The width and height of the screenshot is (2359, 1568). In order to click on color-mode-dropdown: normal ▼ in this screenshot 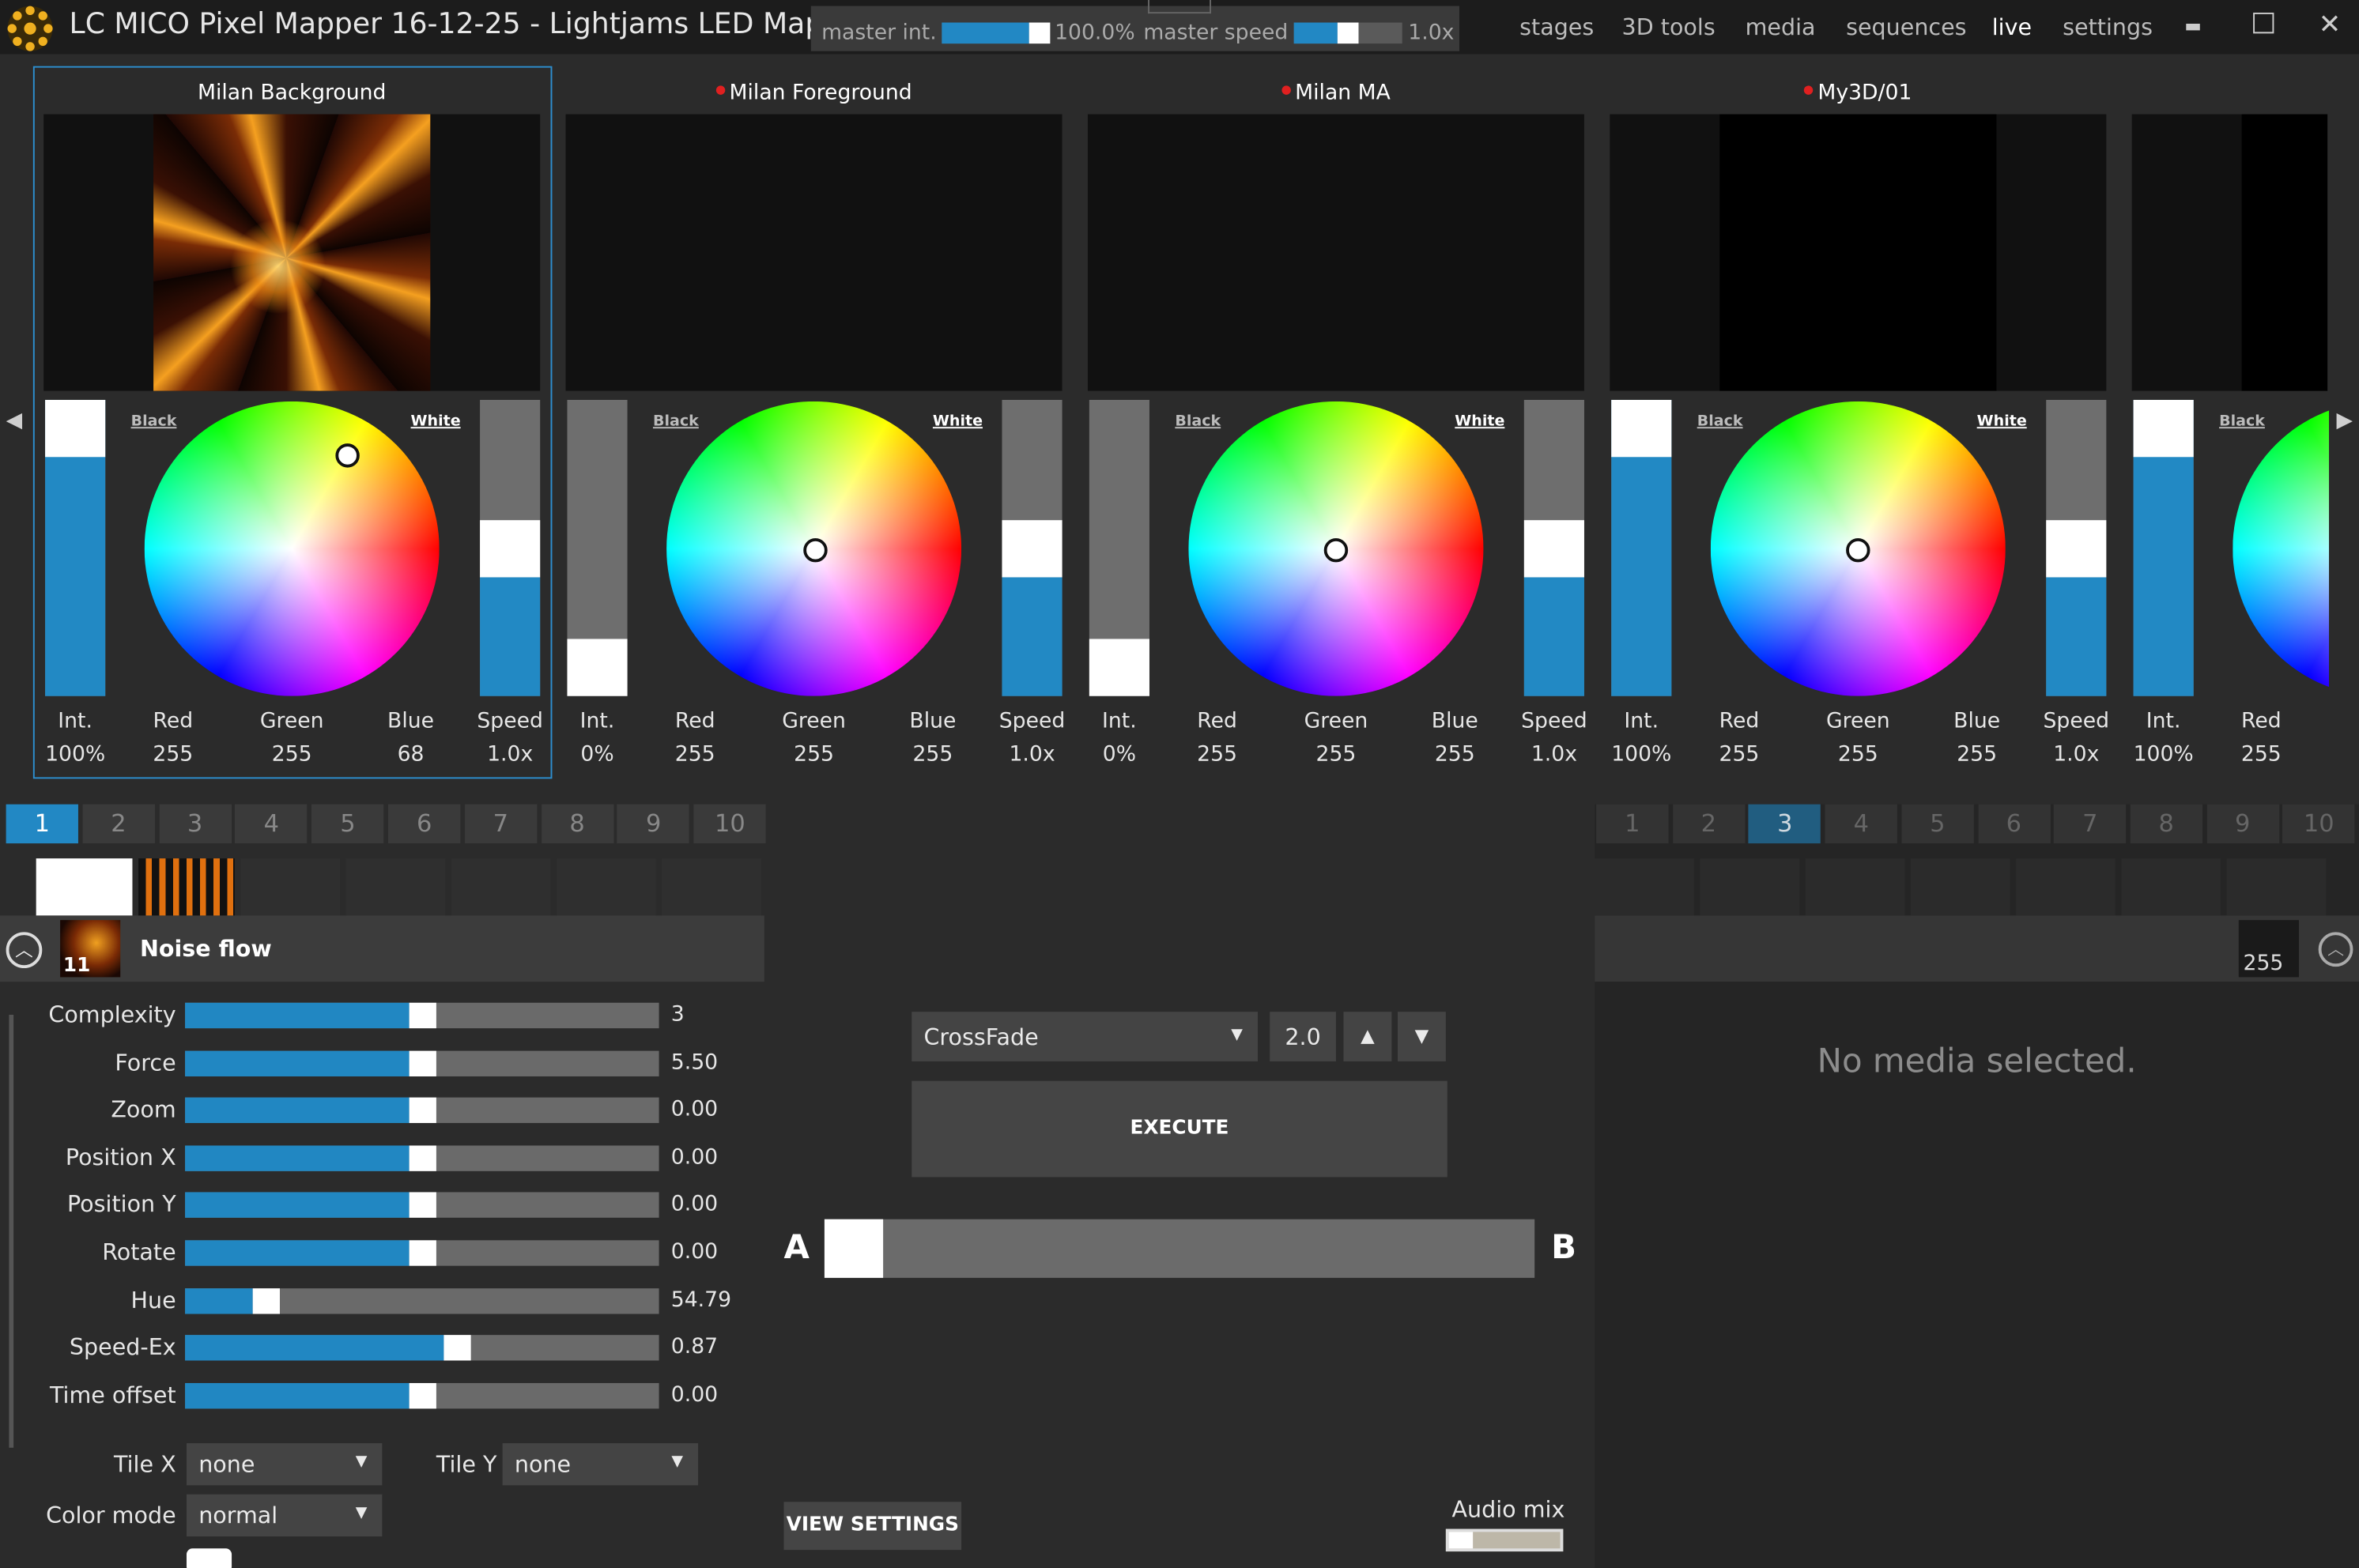, I will do `click(284, 1515)`.